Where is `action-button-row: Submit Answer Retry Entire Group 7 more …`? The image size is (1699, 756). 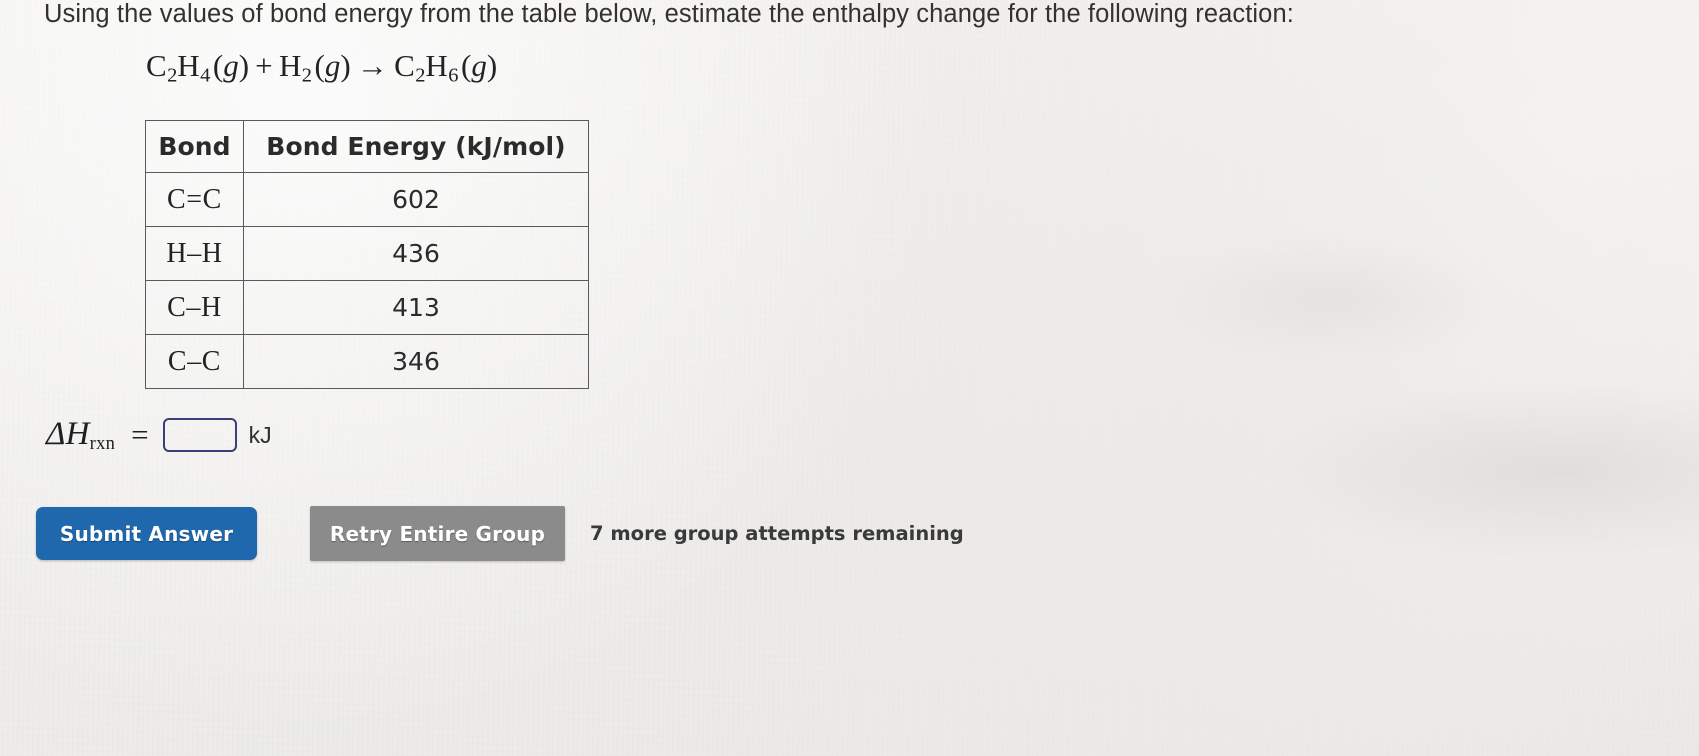 action-button-row: Submit Answer Retry Entire Group 7 more … is located at coordinates (500, 533).